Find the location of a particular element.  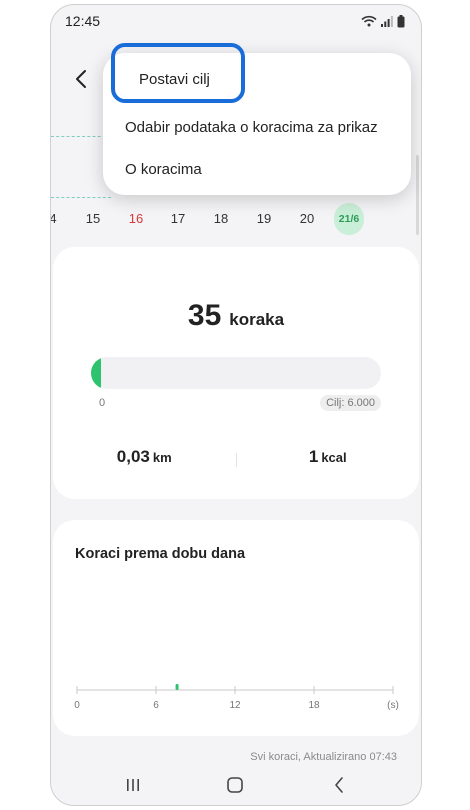

calories-value: 1 is located at coordinates (313, 456).